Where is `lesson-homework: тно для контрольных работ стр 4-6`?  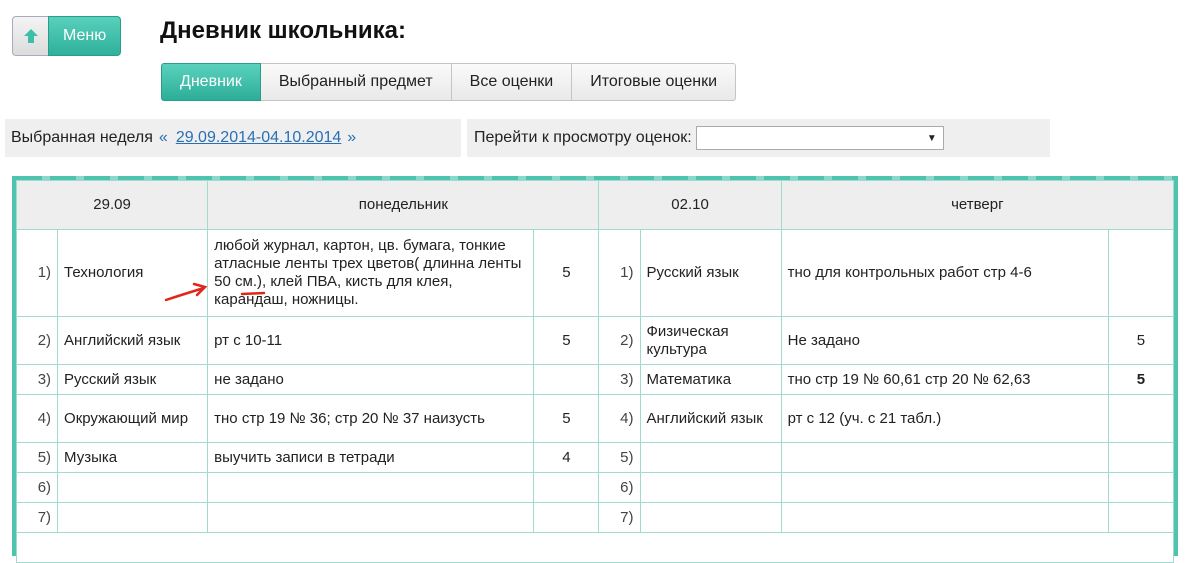 lesson-homework: тно для контрольных работ стр 4-6 is located at coordinates (944, 273).